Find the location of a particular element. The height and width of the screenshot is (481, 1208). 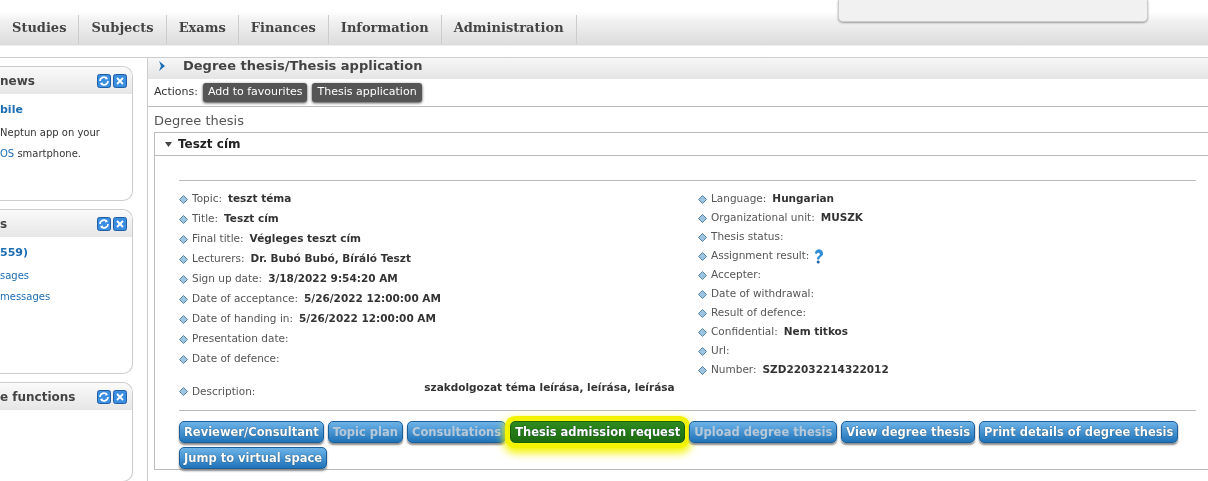

field-value: Dr. Bubó Bubó, Bíráló Teszt is located at coordinates (330, 259).